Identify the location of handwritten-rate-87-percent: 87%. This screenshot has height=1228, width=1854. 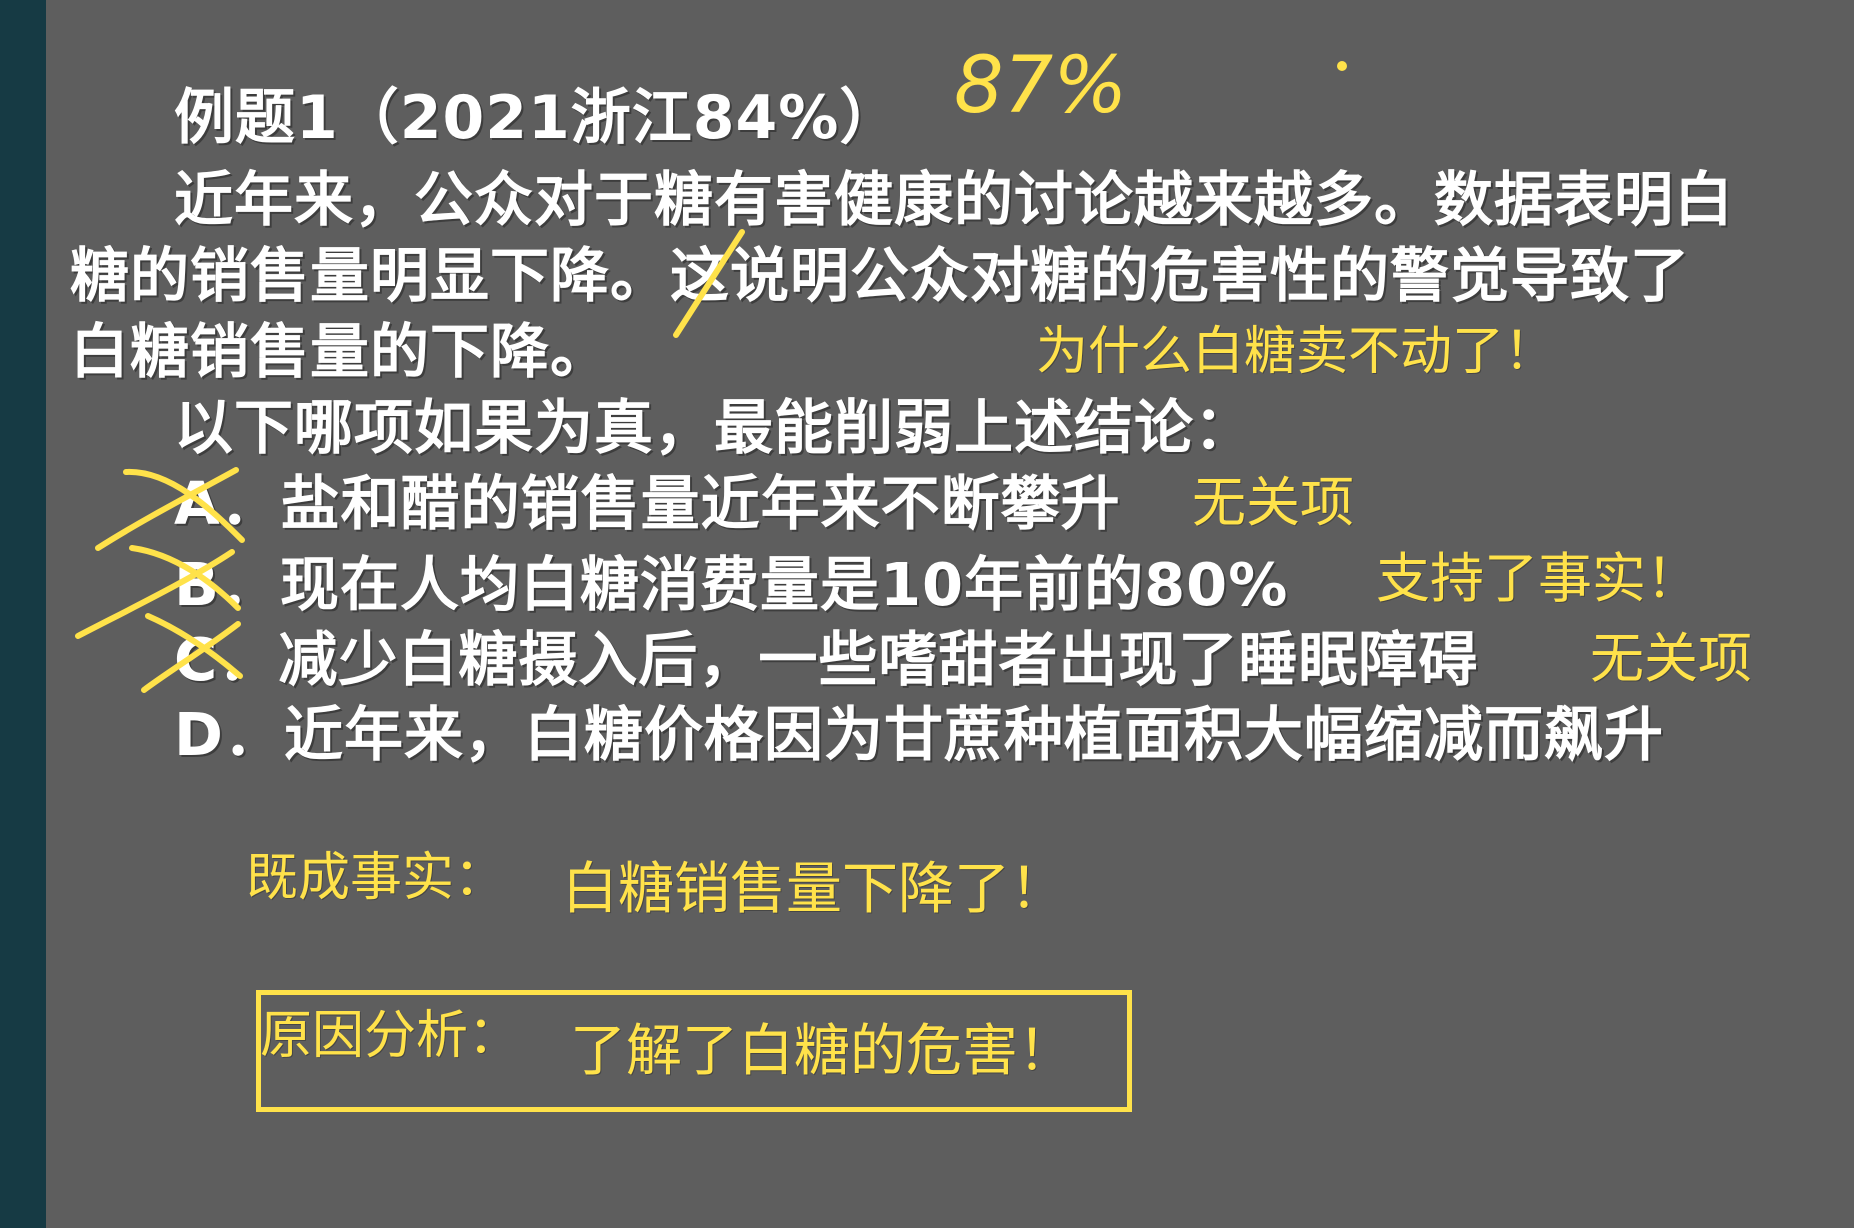
(1040, 86).